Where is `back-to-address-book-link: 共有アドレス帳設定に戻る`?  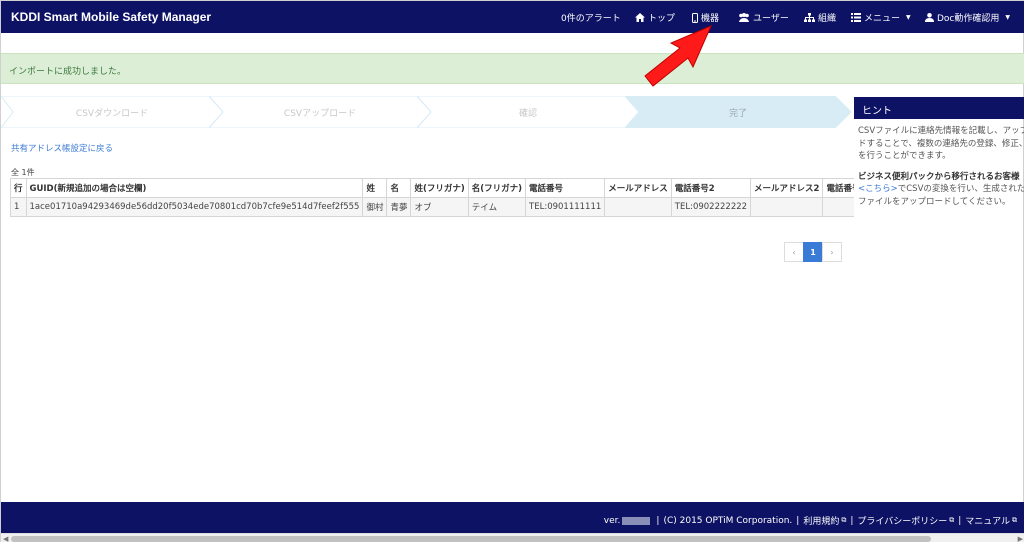
back-to-address-book-link: 共有アドレス帳設定に戻る is located at coordinates (62, 148).